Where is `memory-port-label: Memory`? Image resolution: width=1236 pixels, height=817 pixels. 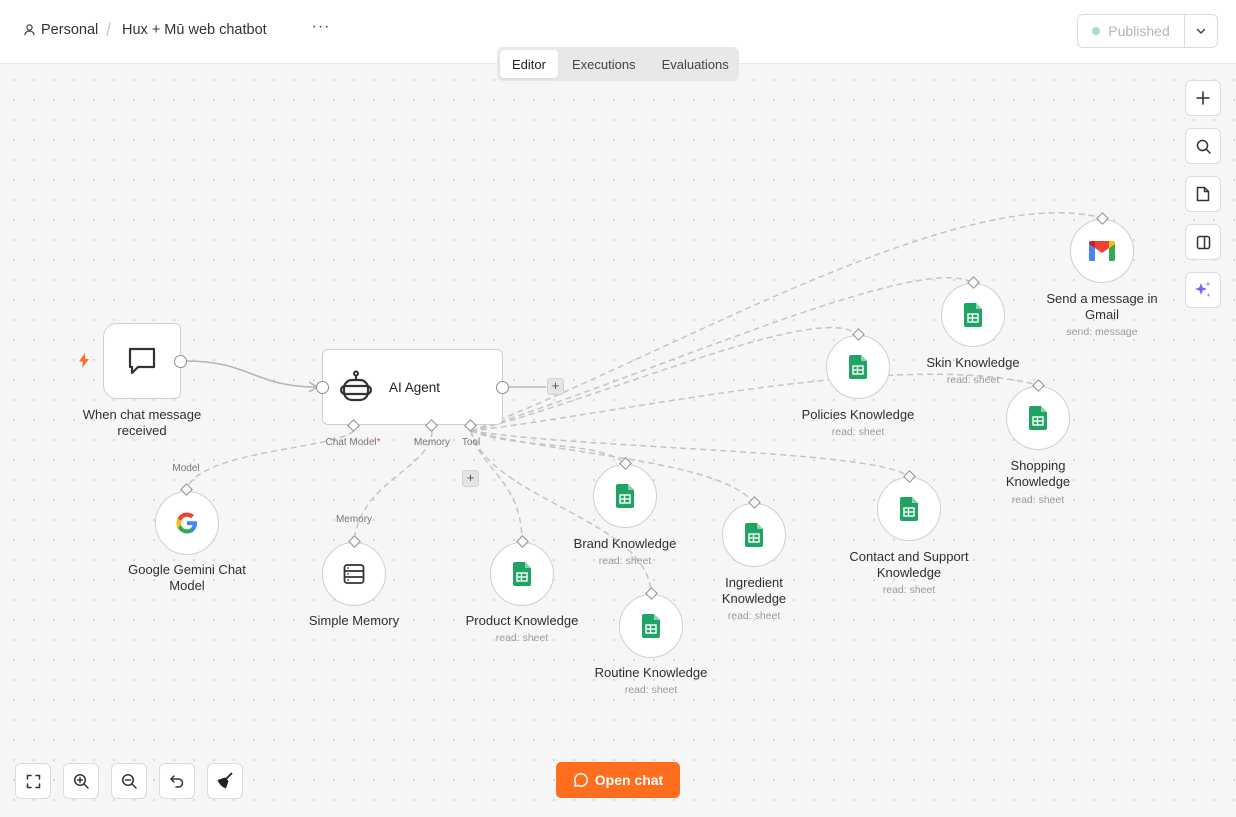
memory-port-label: Memory is located at coordinates (432, 442).